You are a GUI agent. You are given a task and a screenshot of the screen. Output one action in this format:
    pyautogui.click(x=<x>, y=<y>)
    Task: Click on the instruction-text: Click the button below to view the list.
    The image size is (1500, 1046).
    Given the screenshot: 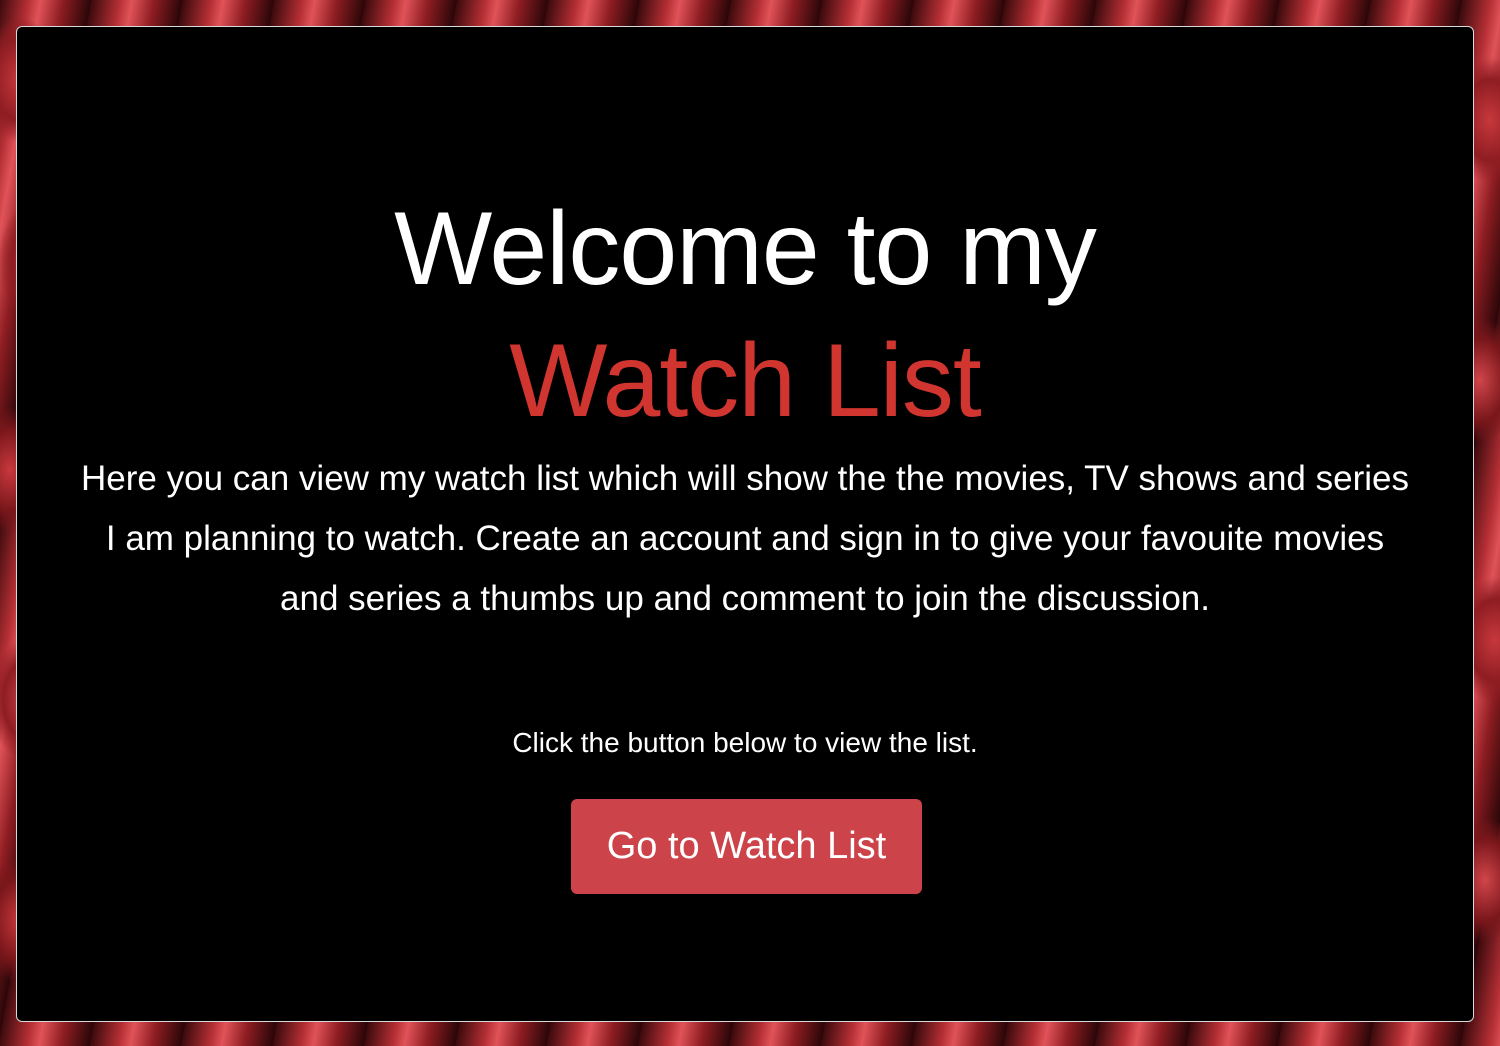 What is the action you would take?
    pyautogui.click(x=745, y=742)
    